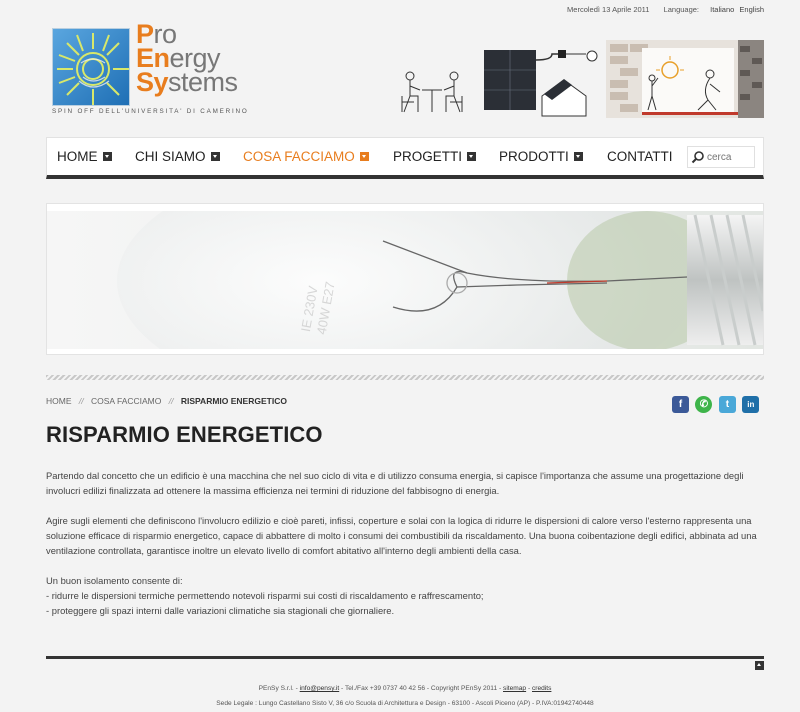 The width and height of the screenshot is (800, 712). What do you see at coordinates (541, 688) in the screenshot?
I see `credits-link: credits` at bounding box center [541, 688].